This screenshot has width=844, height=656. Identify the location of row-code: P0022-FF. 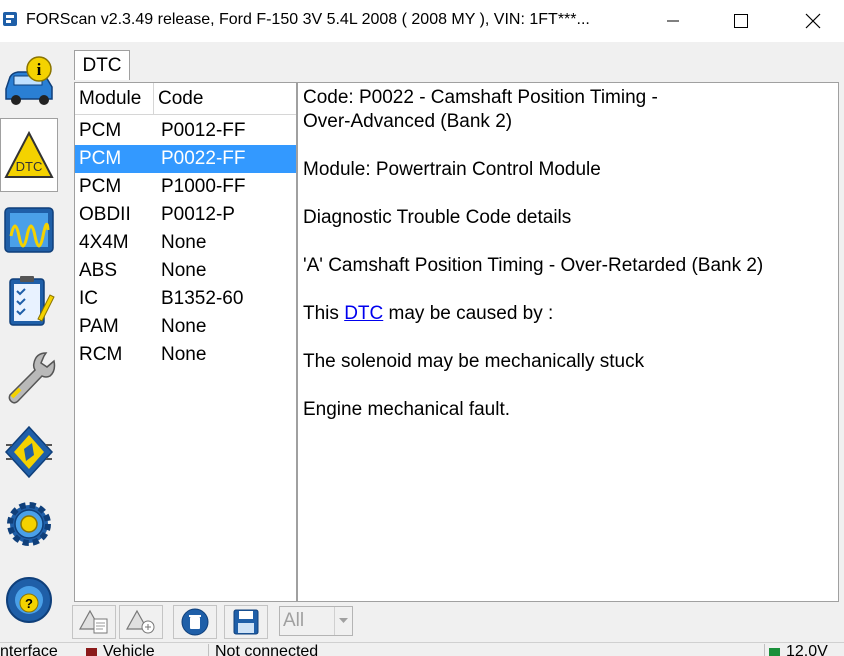
(203, 158).